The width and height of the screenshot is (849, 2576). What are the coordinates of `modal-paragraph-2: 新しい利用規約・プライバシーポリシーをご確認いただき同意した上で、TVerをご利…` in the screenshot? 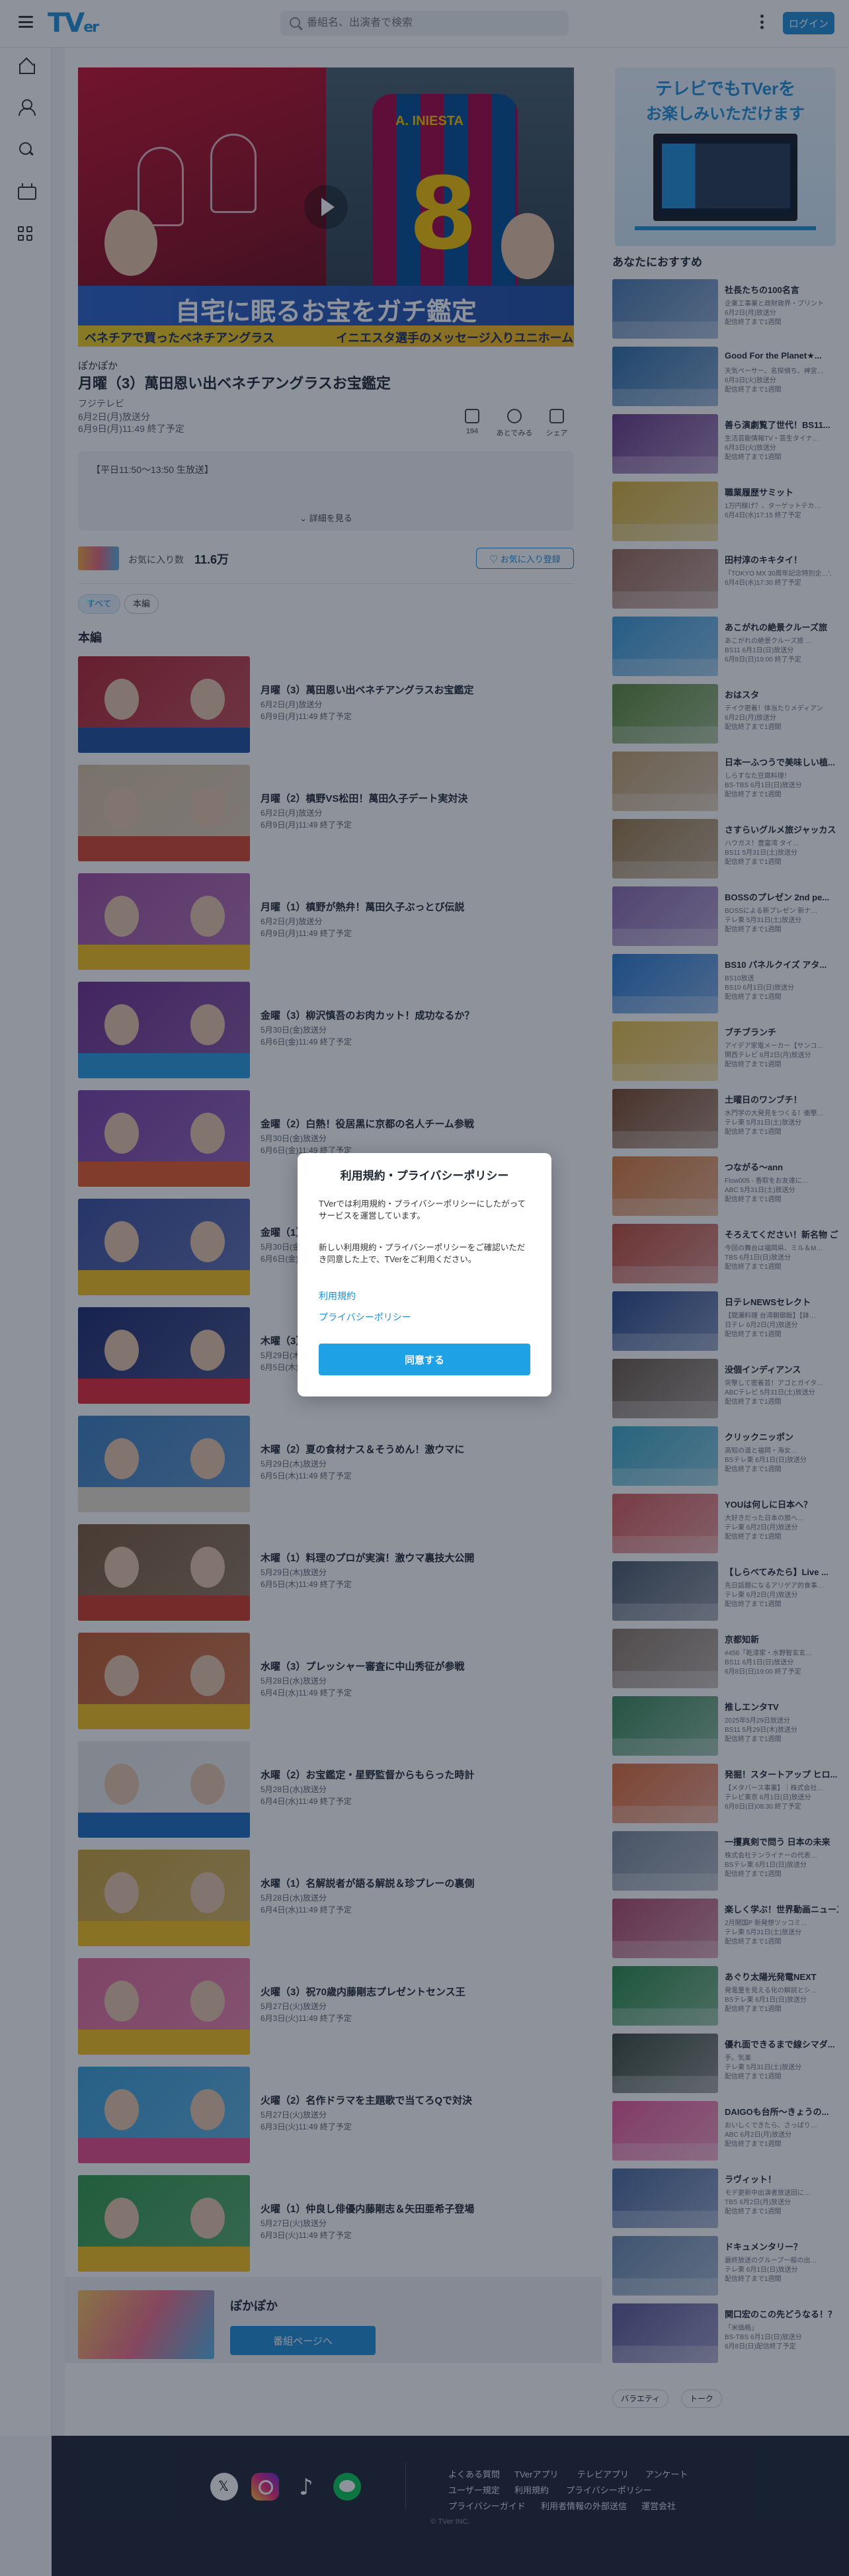 It's located at (423, 1253).